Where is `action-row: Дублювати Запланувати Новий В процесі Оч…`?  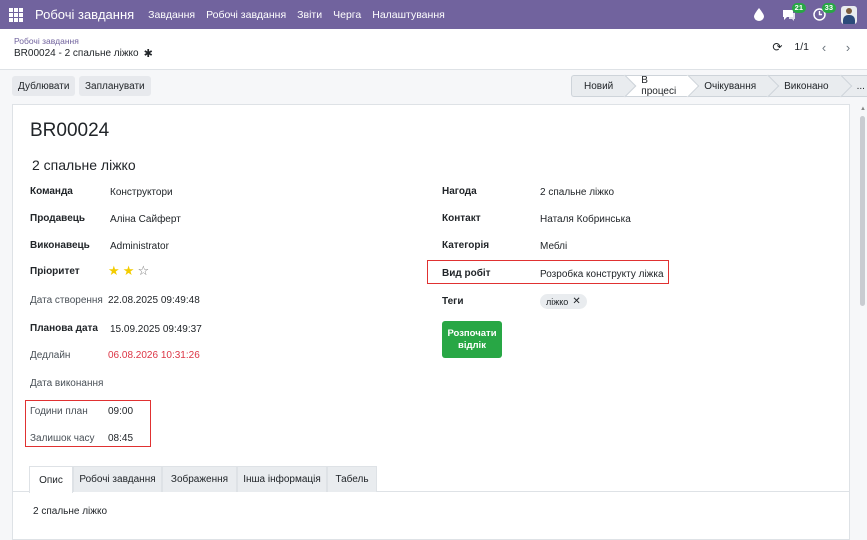 action-row: Дублювати Запланувати Новий В процесі Оч… is located at coordinates (433, 87).